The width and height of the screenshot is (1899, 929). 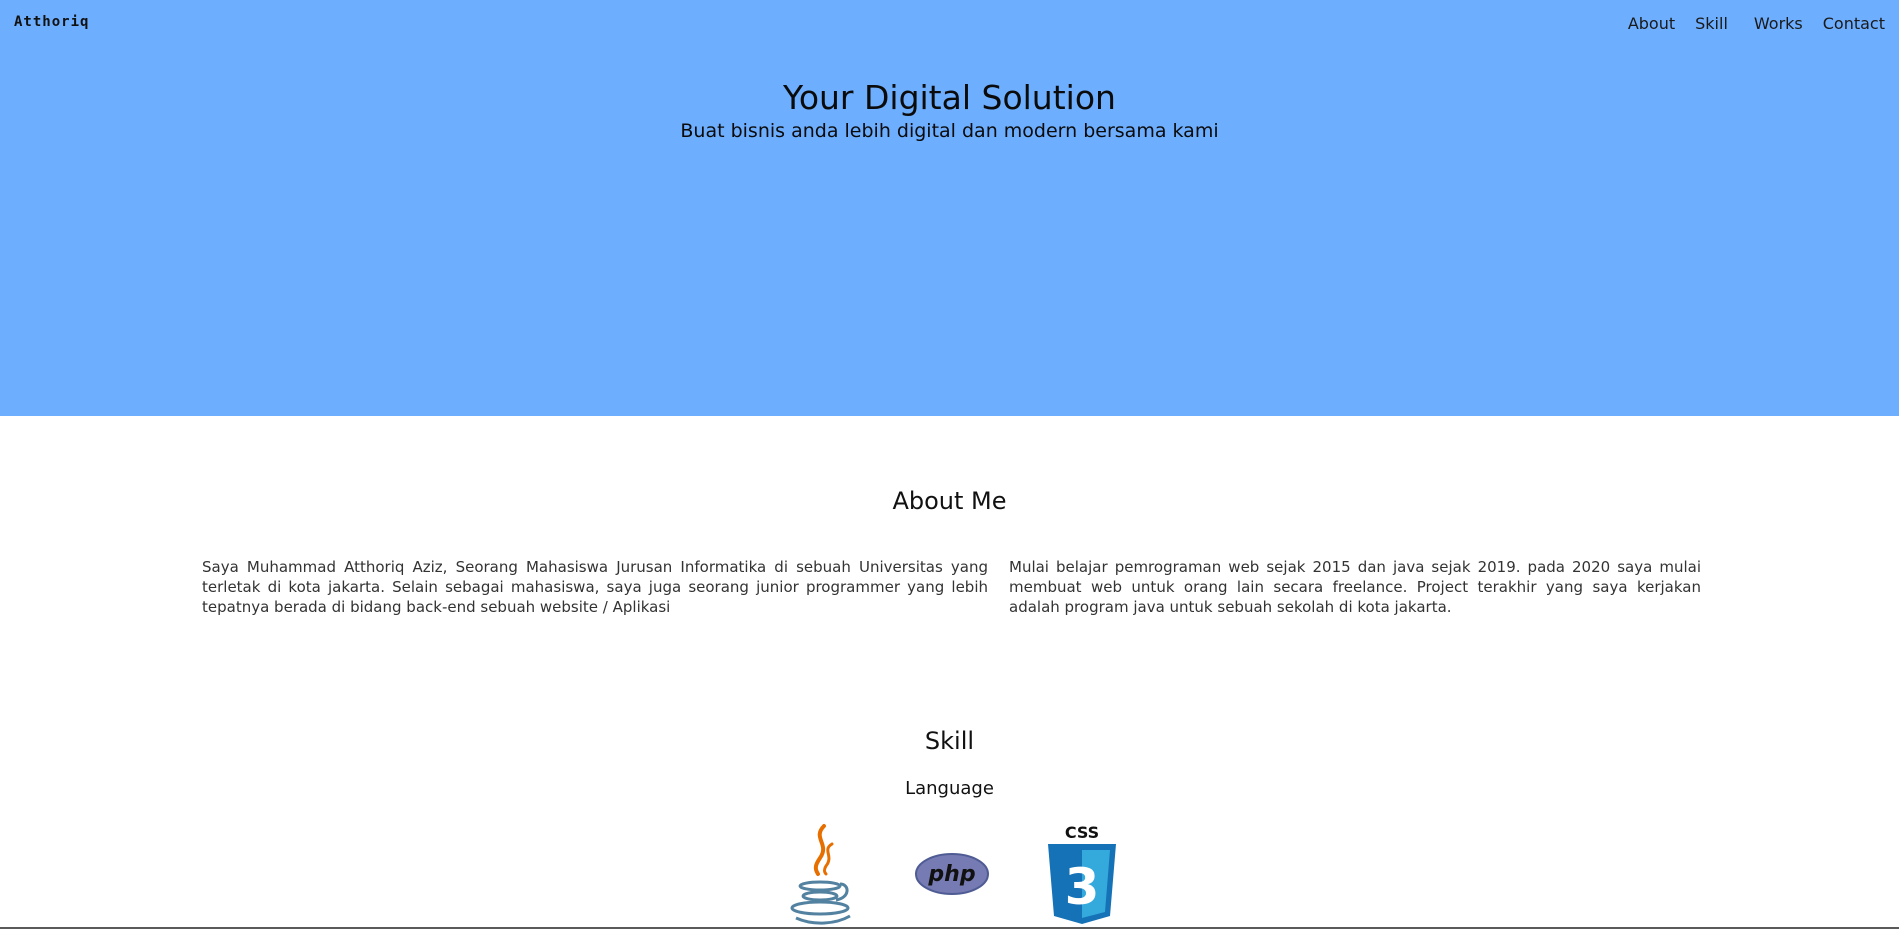 I want to click on nav-contact: Contact, so click(x=1854, y=23).